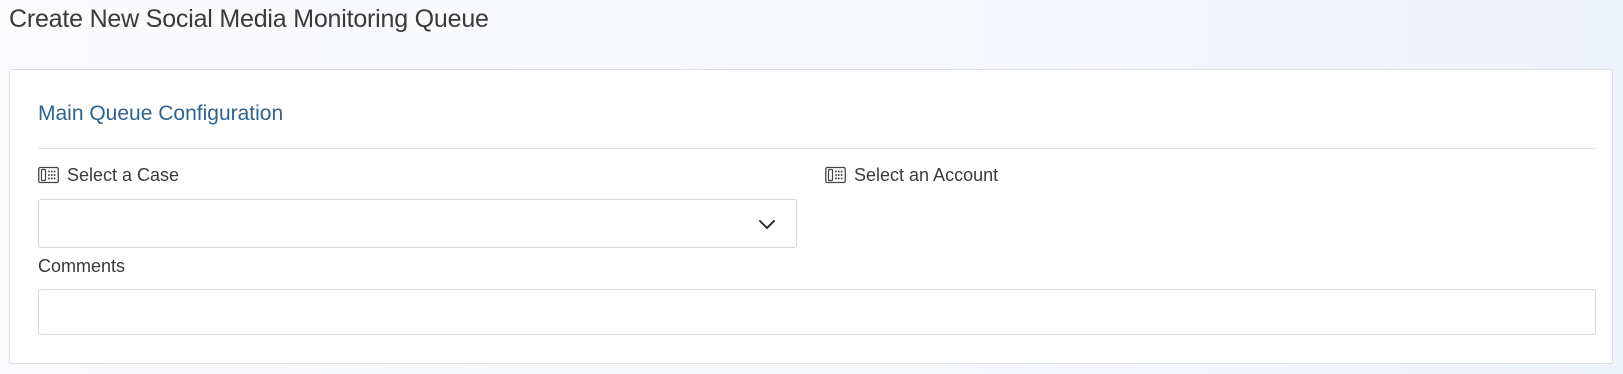  I want to click on chevron-down-icon, so click(767, 223).